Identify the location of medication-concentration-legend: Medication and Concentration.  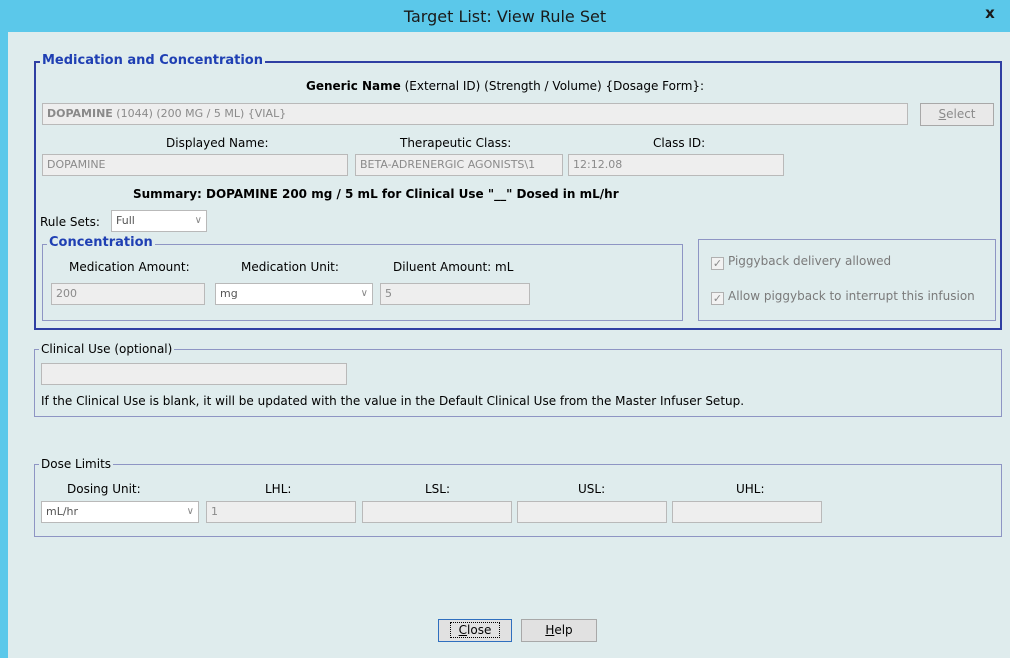
(152, 60).